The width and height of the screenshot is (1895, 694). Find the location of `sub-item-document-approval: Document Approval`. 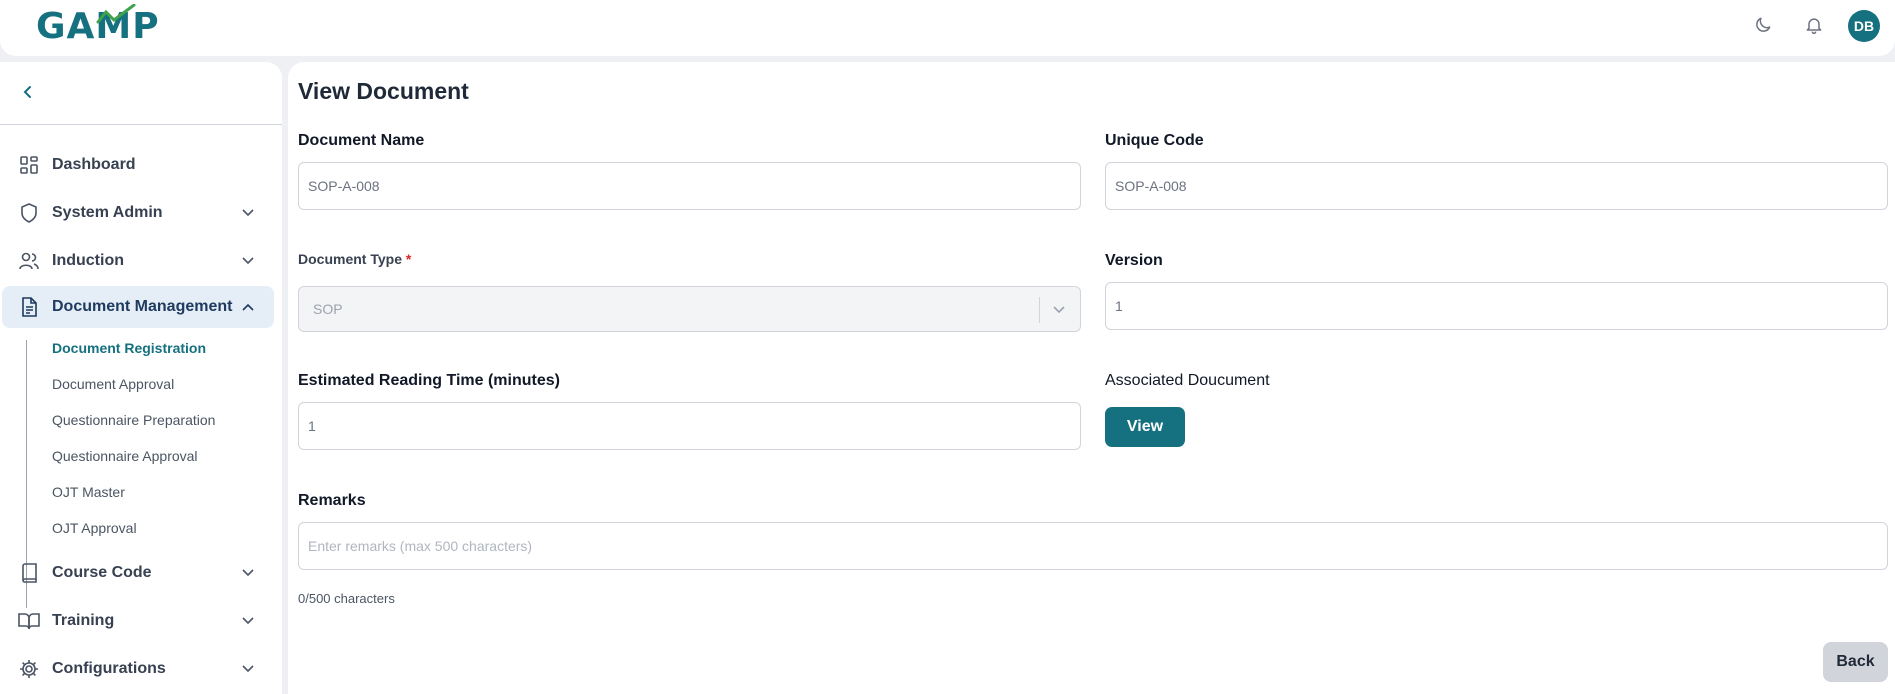

sub-item-document-approval: Document Approval is located at coordinates (113, 384).